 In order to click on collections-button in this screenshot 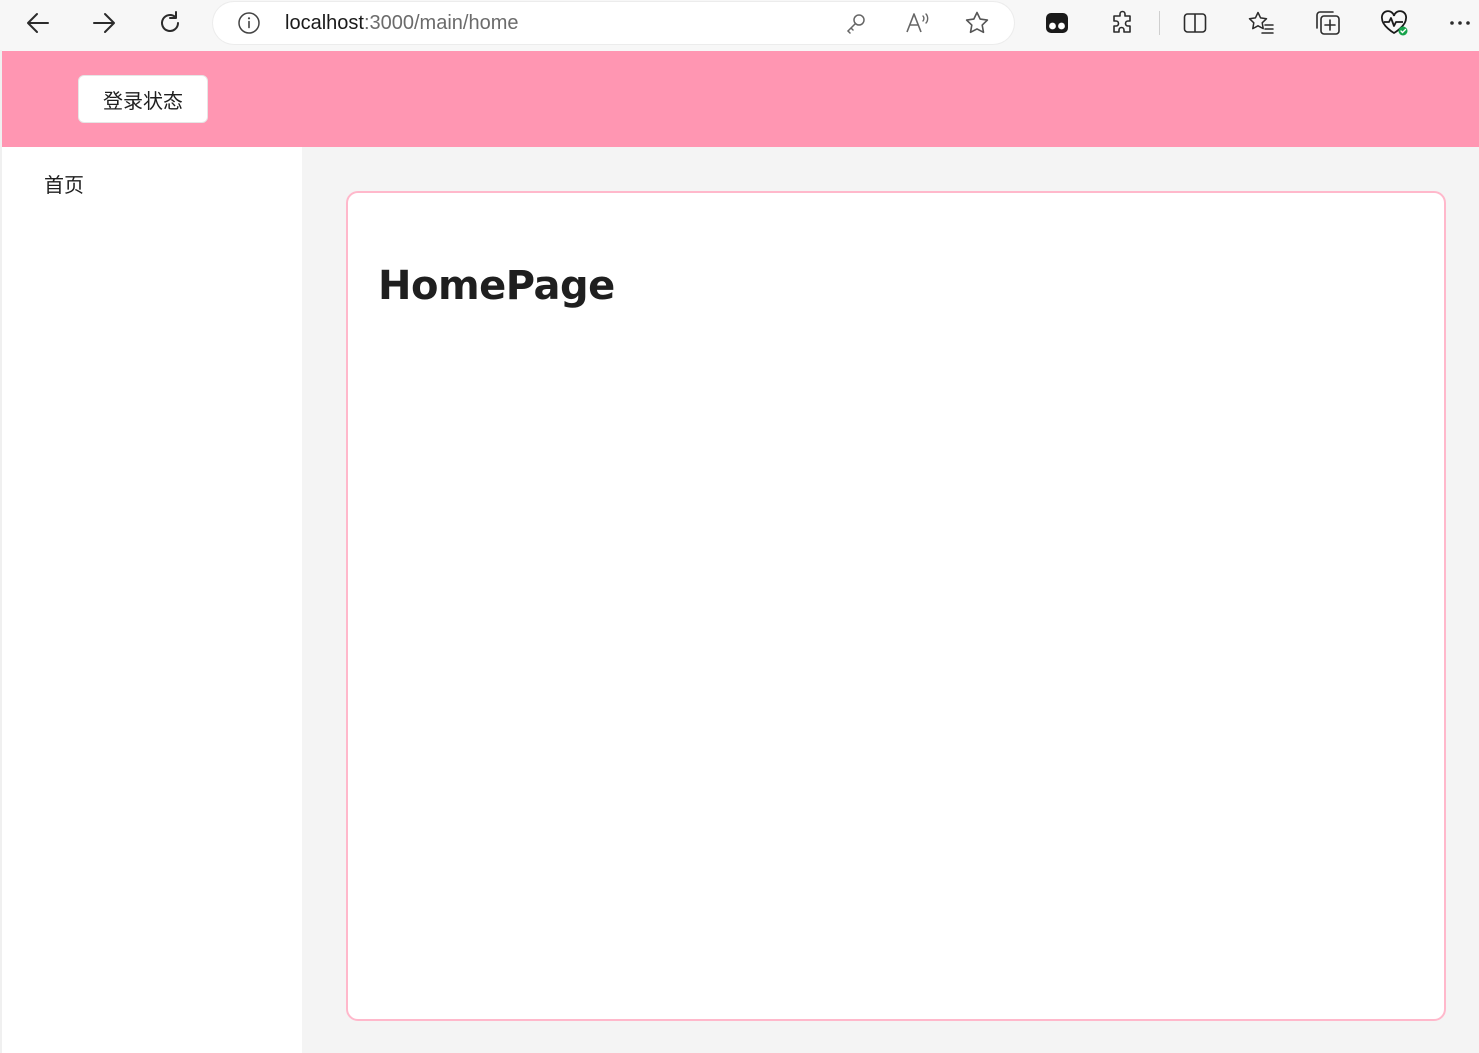, I will do `click(1328, 23)`.